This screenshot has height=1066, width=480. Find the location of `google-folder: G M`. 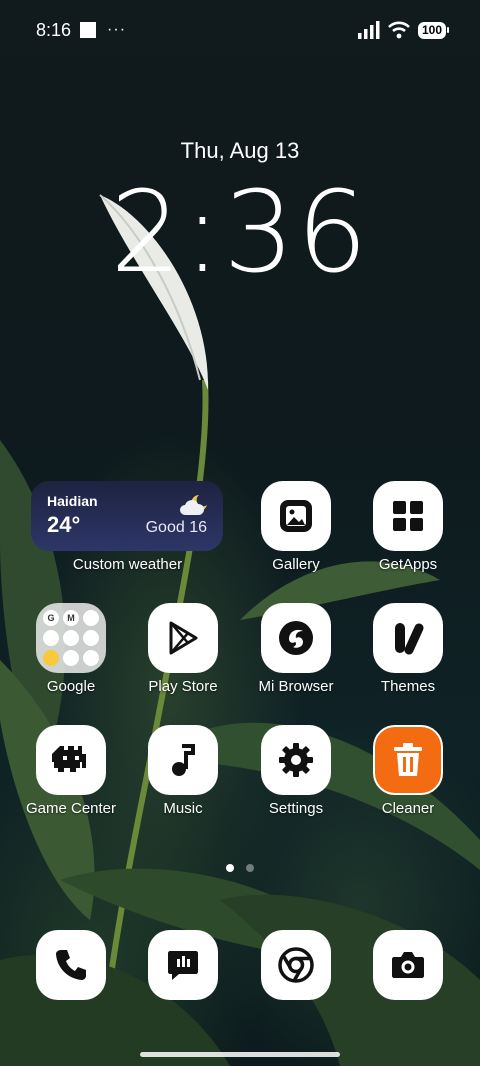

google-folder: G M is located at coordinates (71, 638).